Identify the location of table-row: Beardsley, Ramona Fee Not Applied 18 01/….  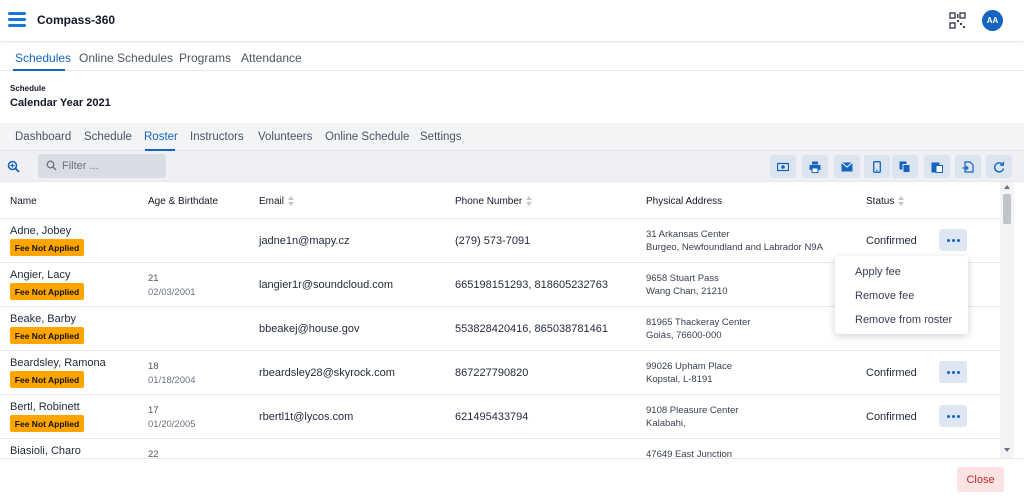
(500, 373).